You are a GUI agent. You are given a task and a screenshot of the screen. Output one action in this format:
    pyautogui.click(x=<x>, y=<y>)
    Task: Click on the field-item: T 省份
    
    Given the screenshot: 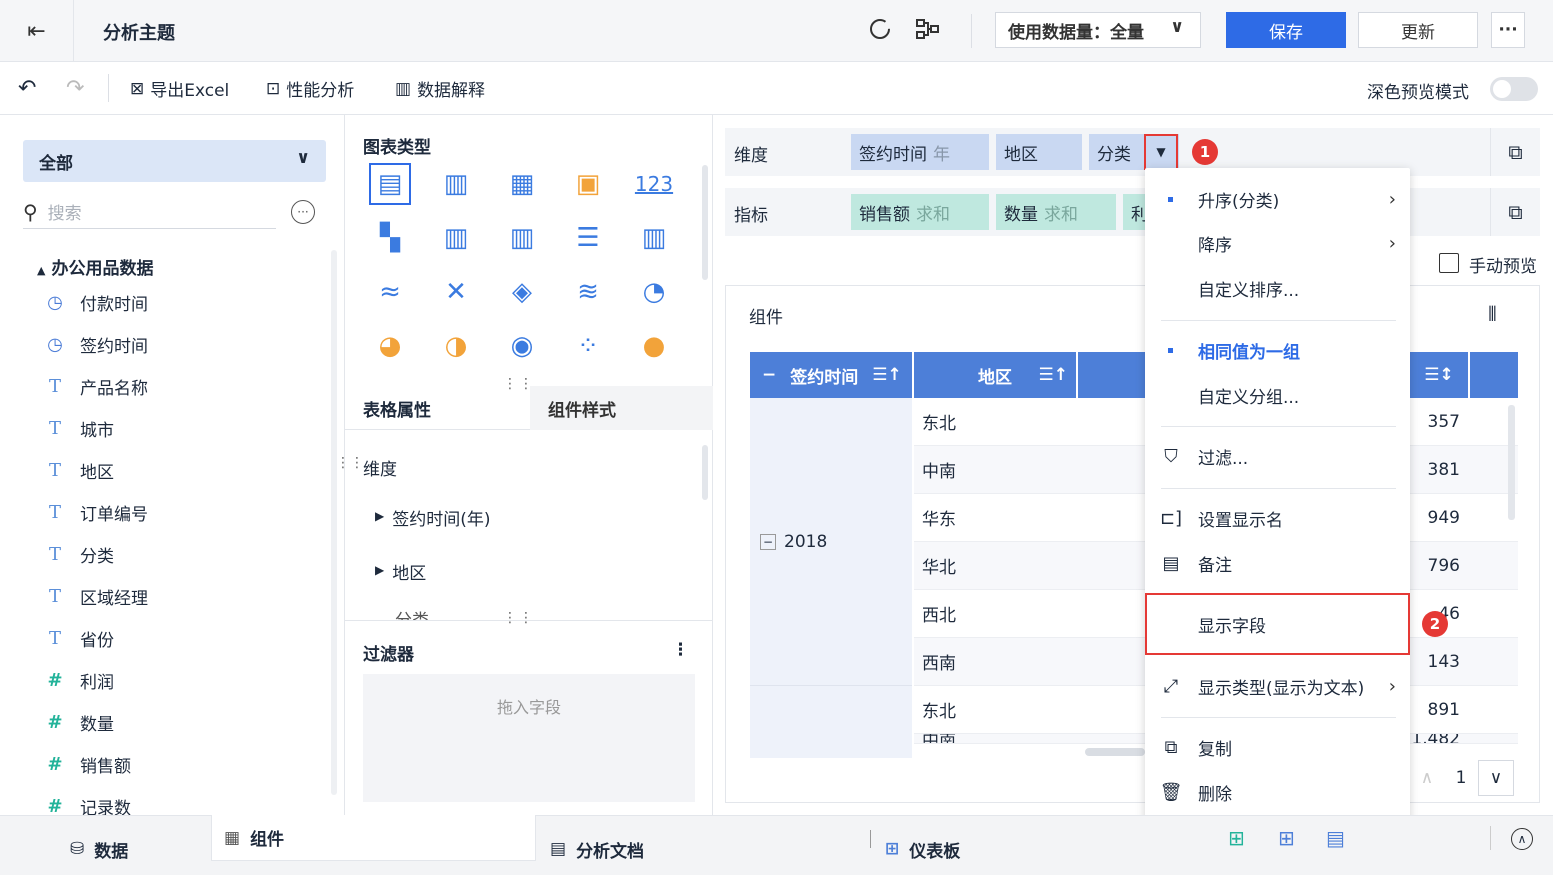 What is the action you would take?
    pyautogui.click(x=79, y=638)
    